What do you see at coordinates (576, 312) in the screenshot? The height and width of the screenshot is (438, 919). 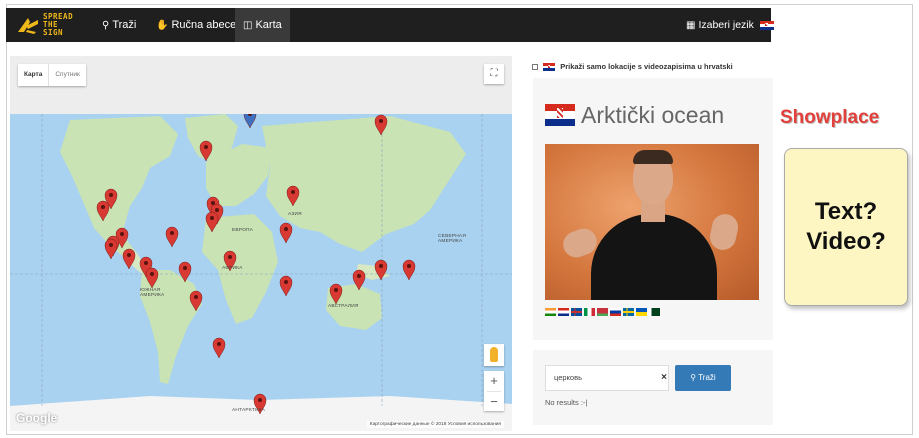 I see `iceland-flag-icon` at bounding box center [576, 312].